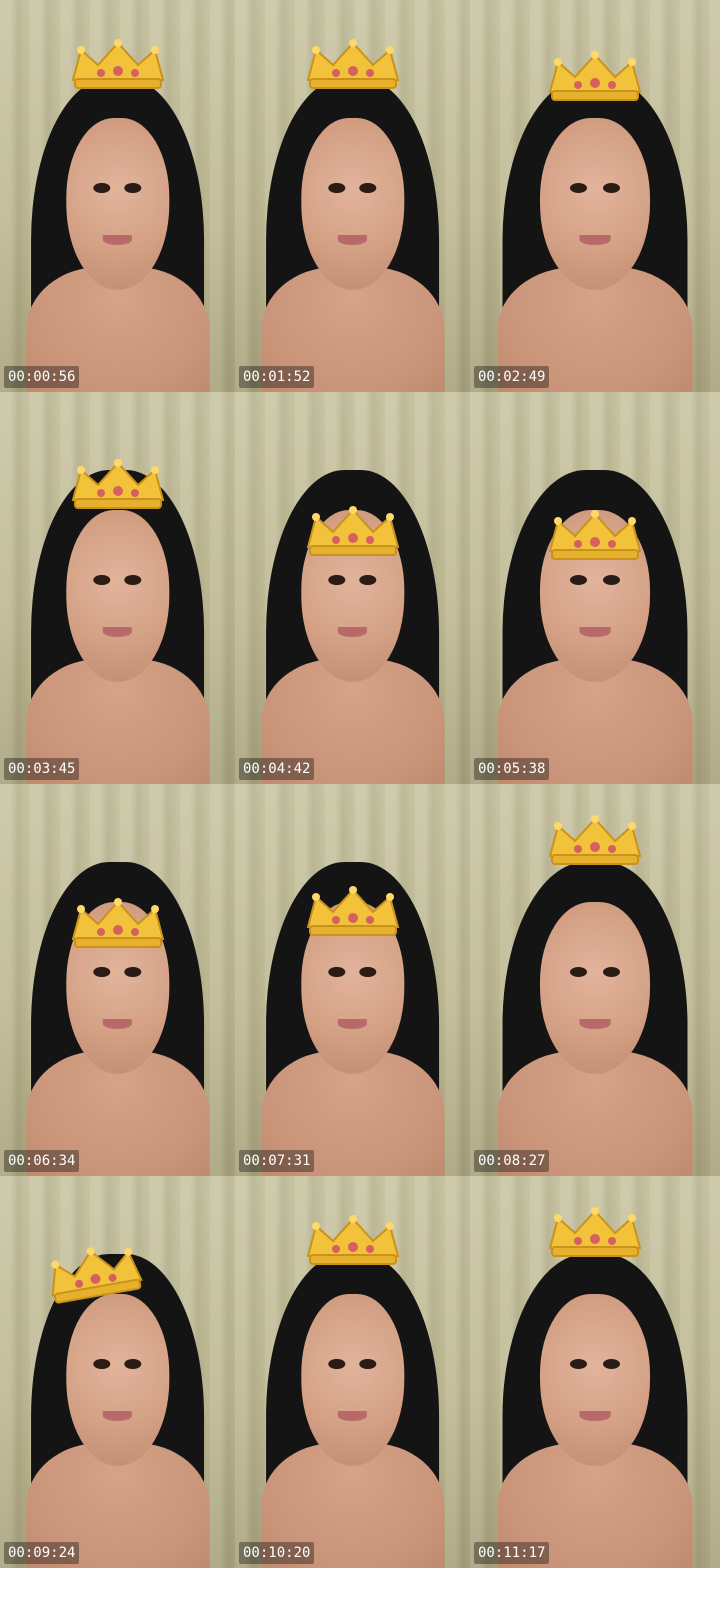 This screenshot has width=720, height=1600. What do you see at coordinates (277, 377) in the screenshot?
I see `timestamp-label: 00:01:52` at bounding box center [277, 377].